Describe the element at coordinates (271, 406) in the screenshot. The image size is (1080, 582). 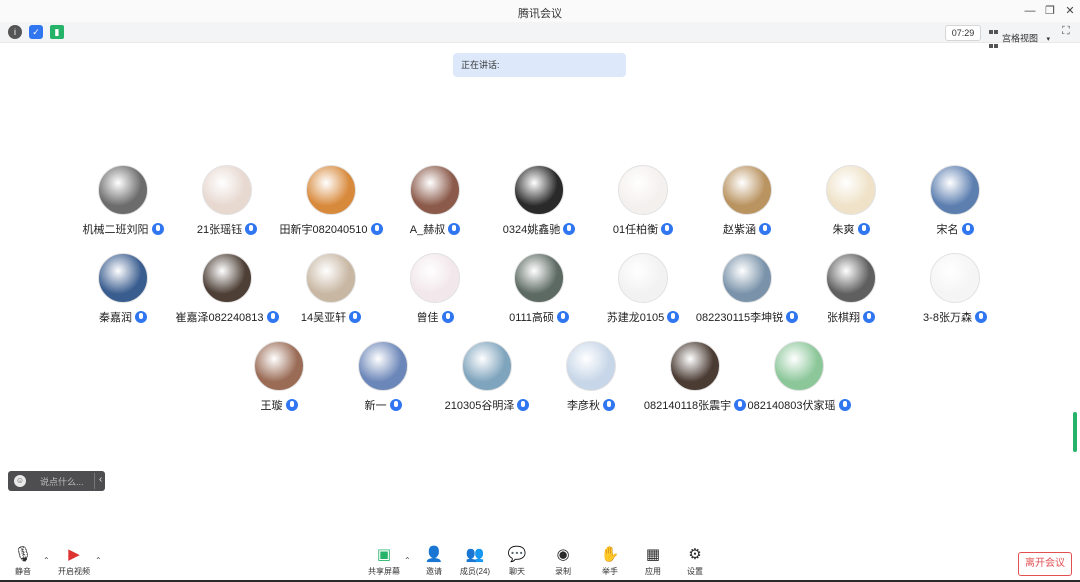
I see `participant-name-text: 王璇` at that location.